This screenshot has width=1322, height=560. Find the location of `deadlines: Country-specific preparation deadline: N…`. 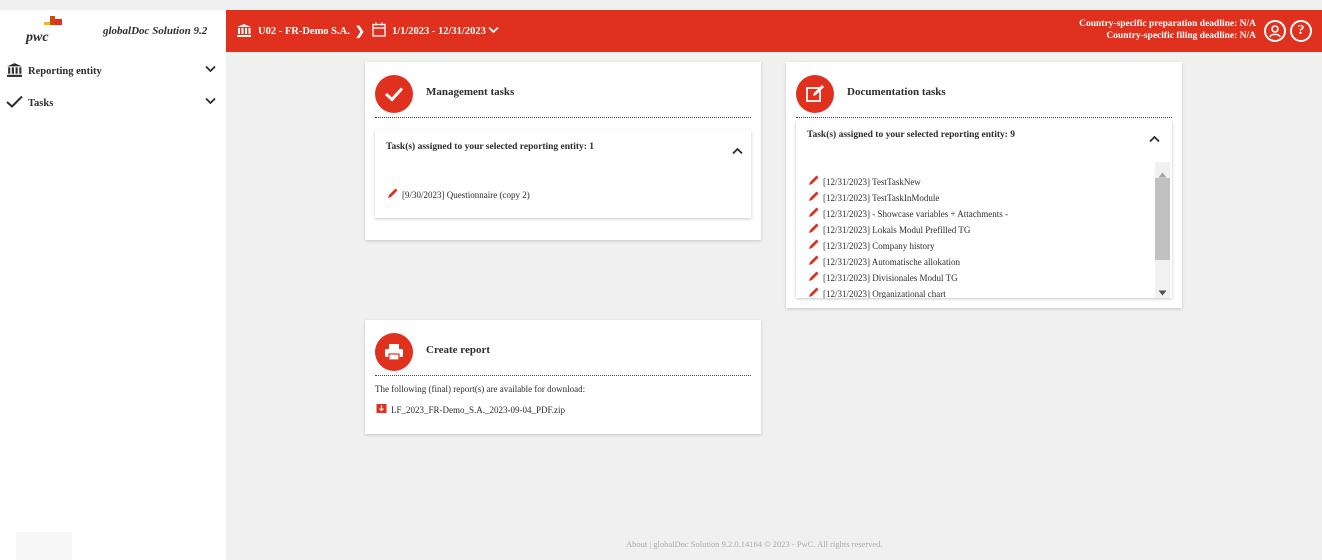

deadlines: Country-specific preparation deadline: N… is located at coordinates (1167, 30).